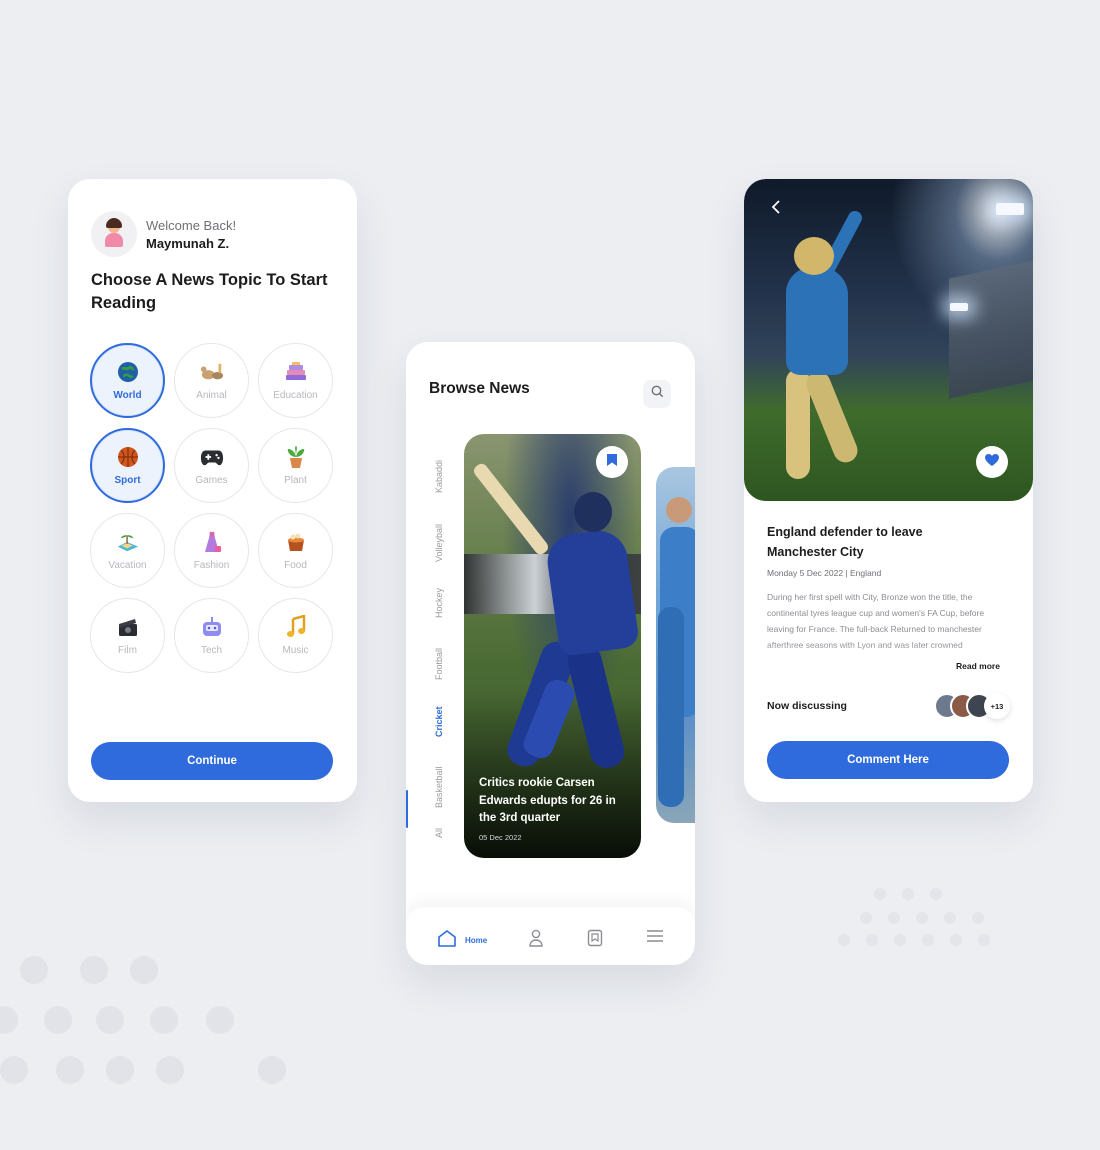 Image resolution: width=1100 pixels, height=1150 pixels. Describe the element at coordinates (127, 650) in the screenshot. I see `topic-label: Film` at that location.